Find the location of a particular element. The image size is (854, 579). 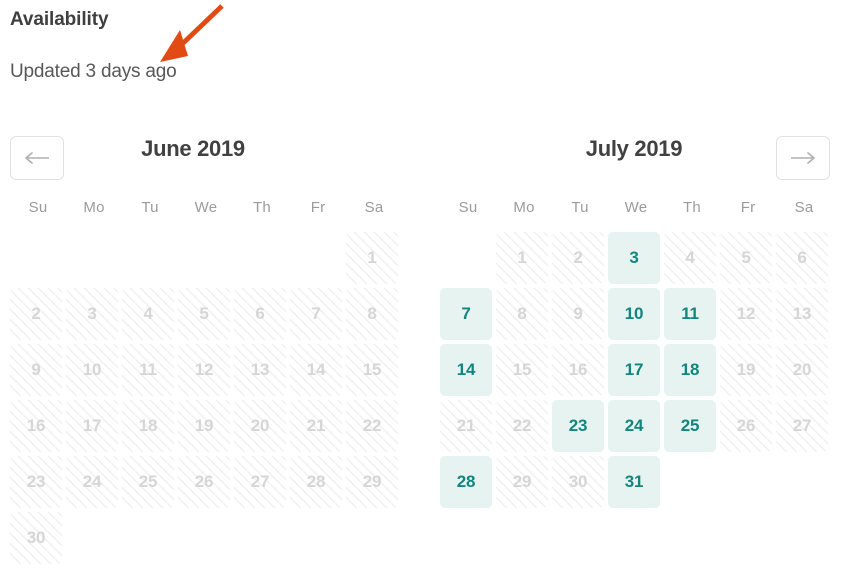

day-cell-unavailable: 23 is located at coordinates (36, 482).